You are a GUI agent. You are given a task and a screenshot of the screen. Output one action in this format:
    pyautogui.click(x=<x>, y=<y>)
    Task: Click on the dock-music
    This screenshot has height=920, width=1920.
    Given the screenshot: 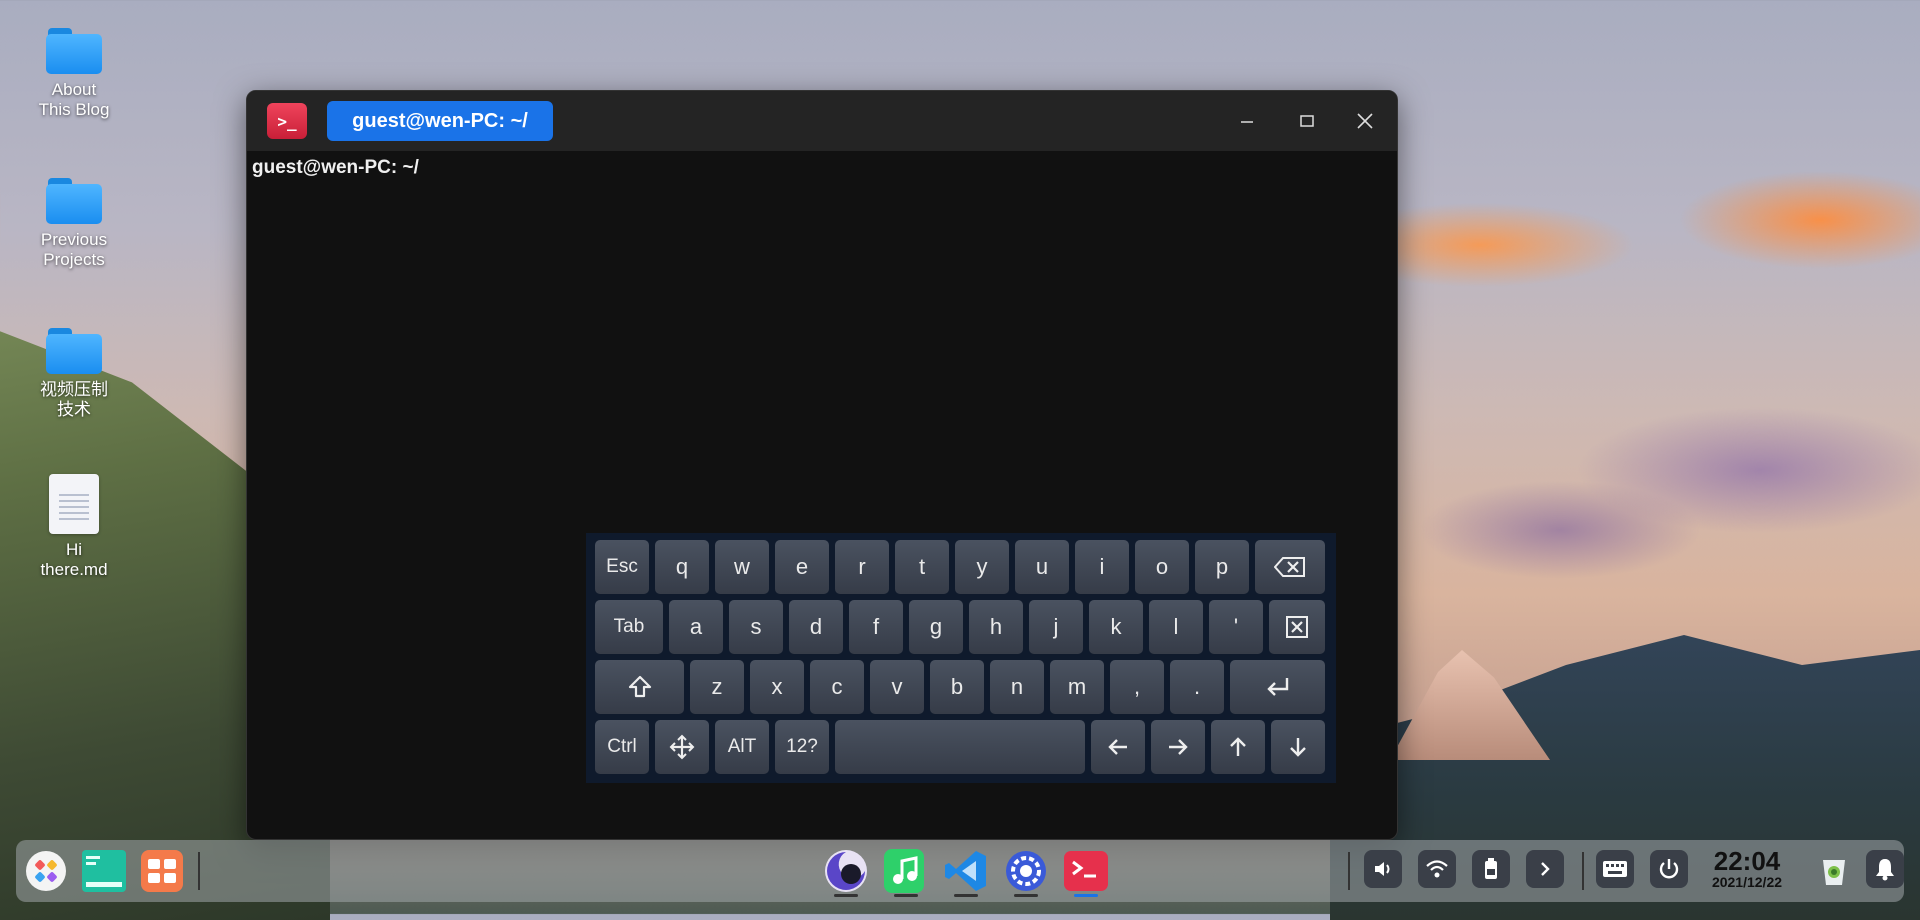 What is the action you would take?
    pyautogui.click(x=906, y=872)
    